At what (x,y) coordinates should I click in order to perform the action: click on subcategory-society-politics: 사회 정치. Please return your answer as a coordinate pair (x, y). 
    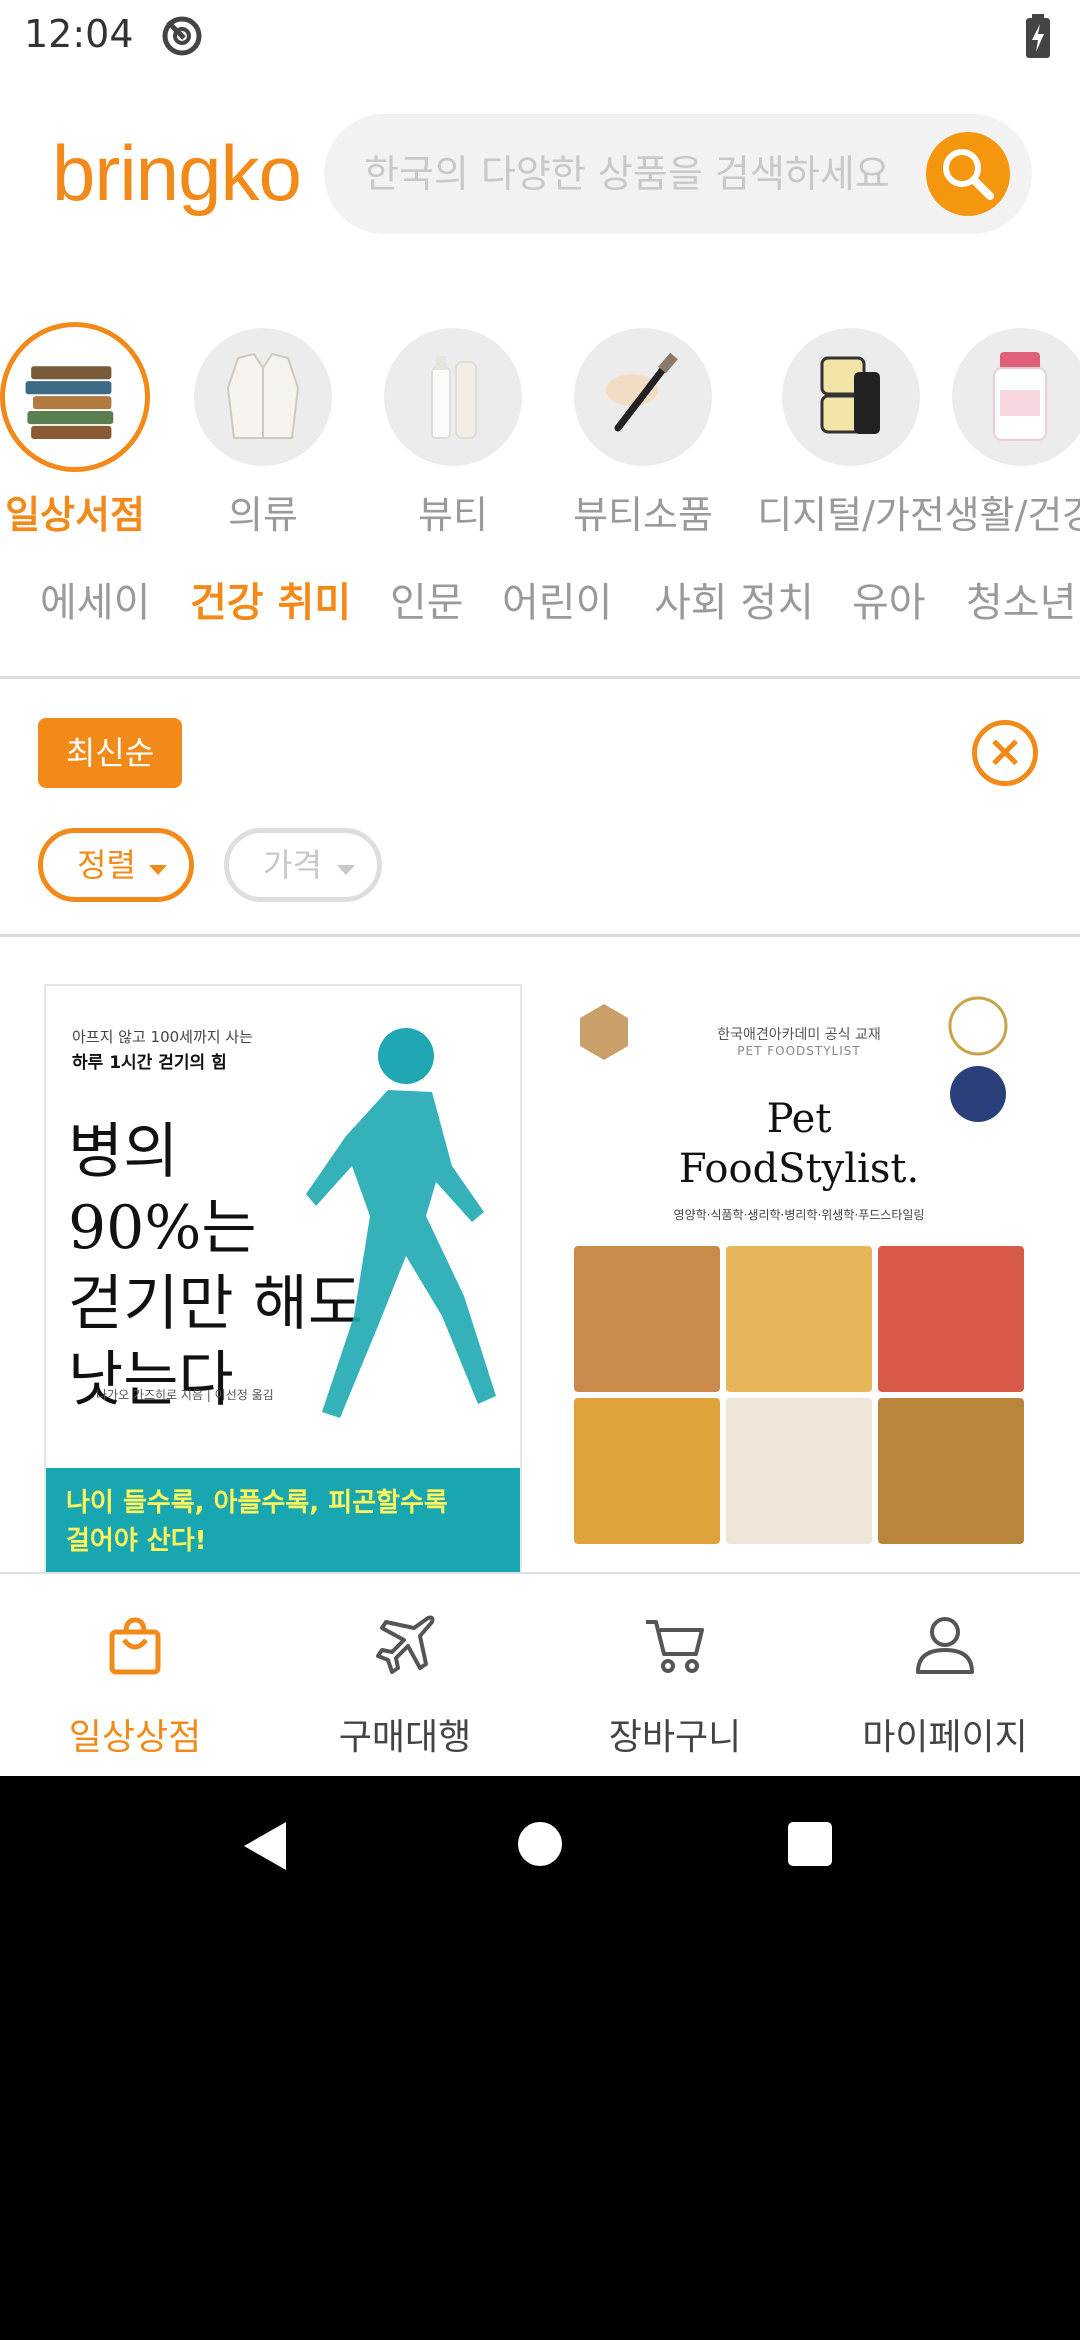
    Looking at the image, I should click on (734, 599).